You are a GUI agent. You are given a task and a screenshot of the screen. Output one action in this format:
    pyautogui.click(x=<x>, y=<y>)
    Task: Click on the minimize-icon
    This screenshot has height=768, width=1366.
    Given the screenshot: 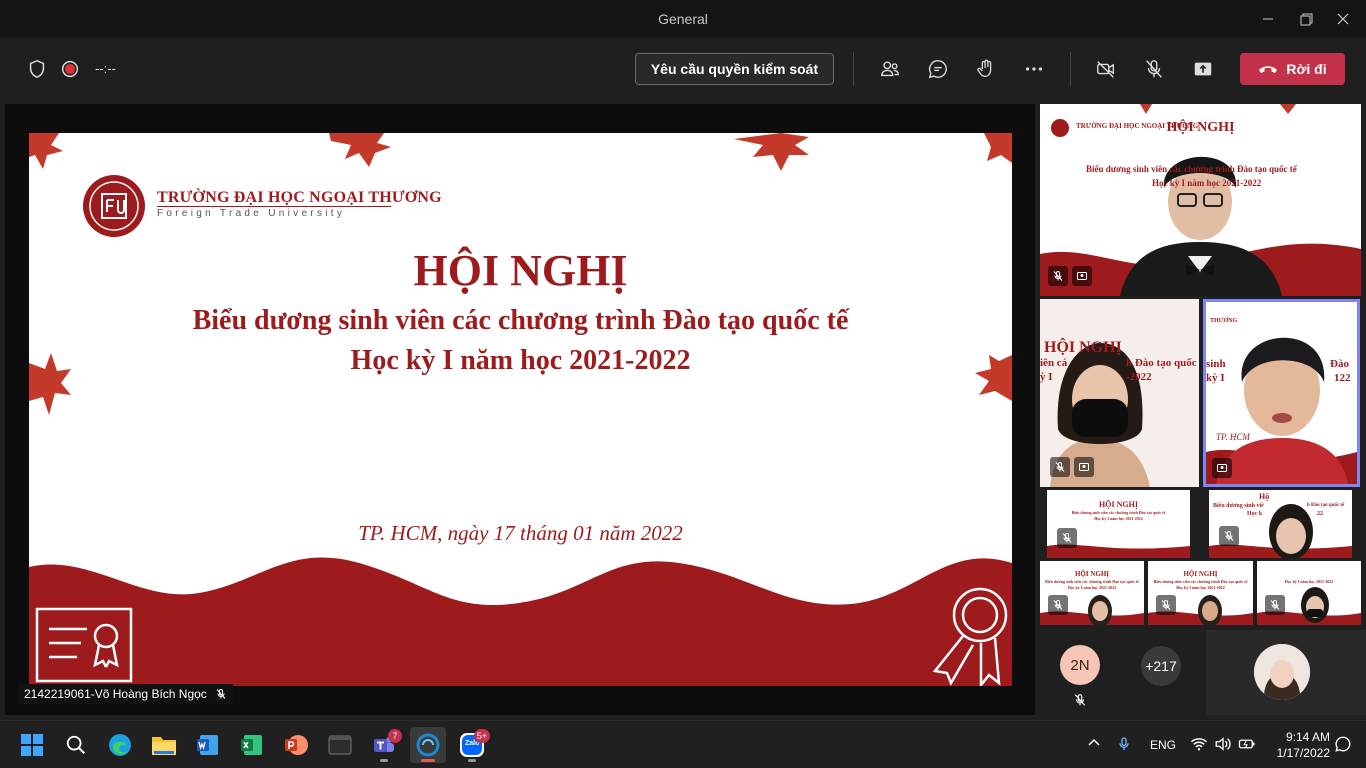 What is the action you would take?
    pyautogui.click(x=1268, y=19)
    